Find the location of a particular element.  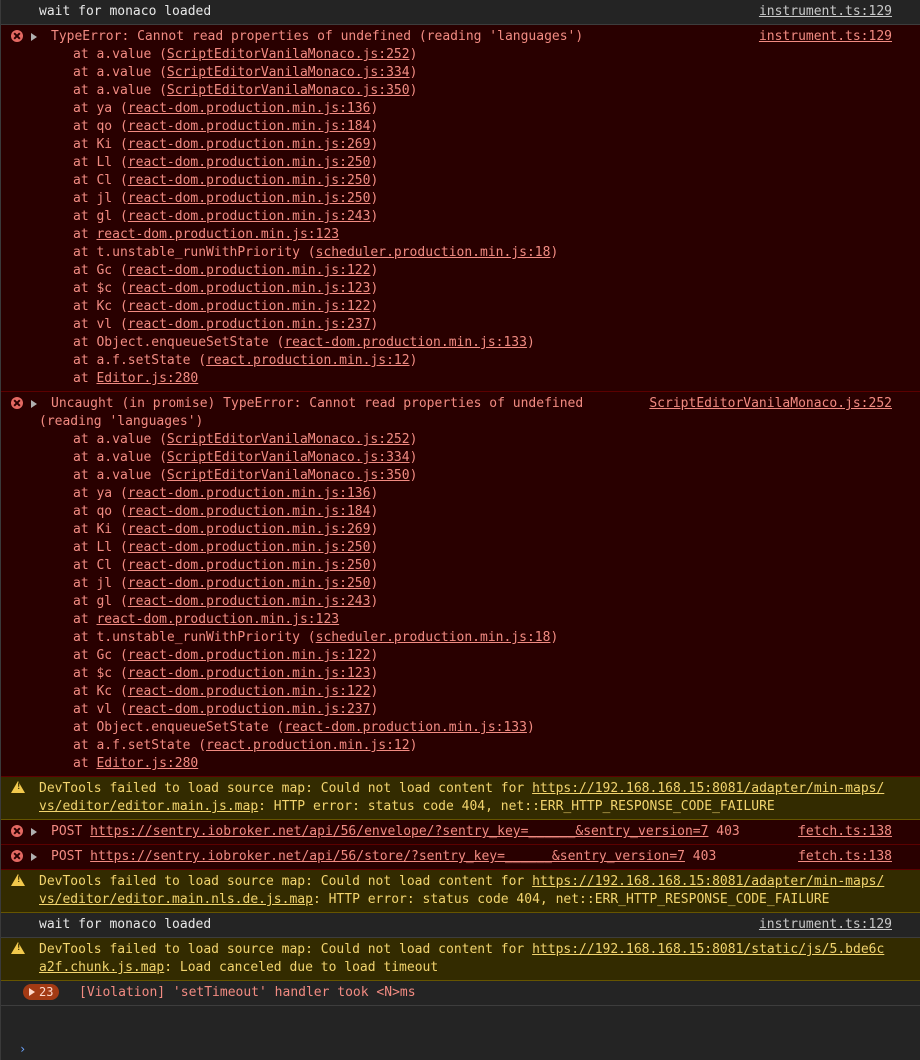

error-message-continued: (reading 'languages') is located at coordinates (121, 421).